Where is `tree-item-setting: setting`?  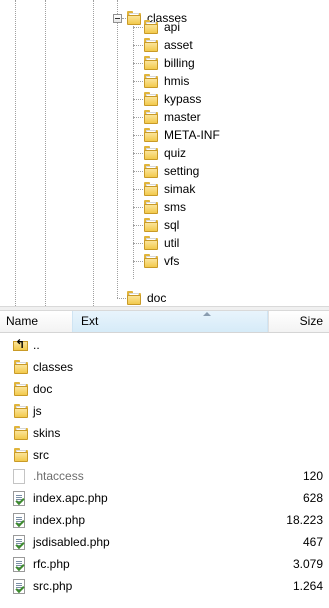
tree-item-setting: setting is located at coordinates (171, 171).